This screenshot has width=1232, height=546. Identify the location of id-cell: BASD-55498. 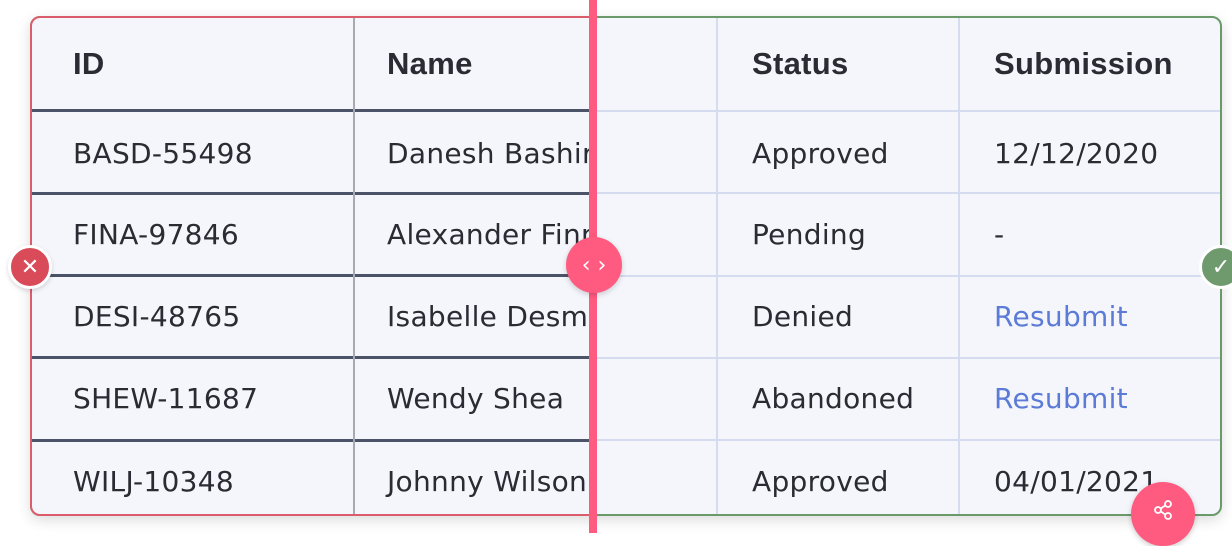
(163, 153).